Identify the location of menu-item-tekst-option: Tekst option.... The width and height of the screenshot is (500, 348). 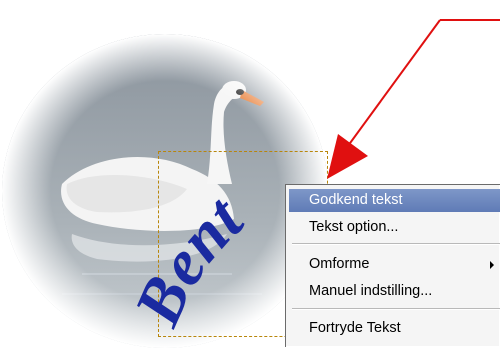
(394, 227).